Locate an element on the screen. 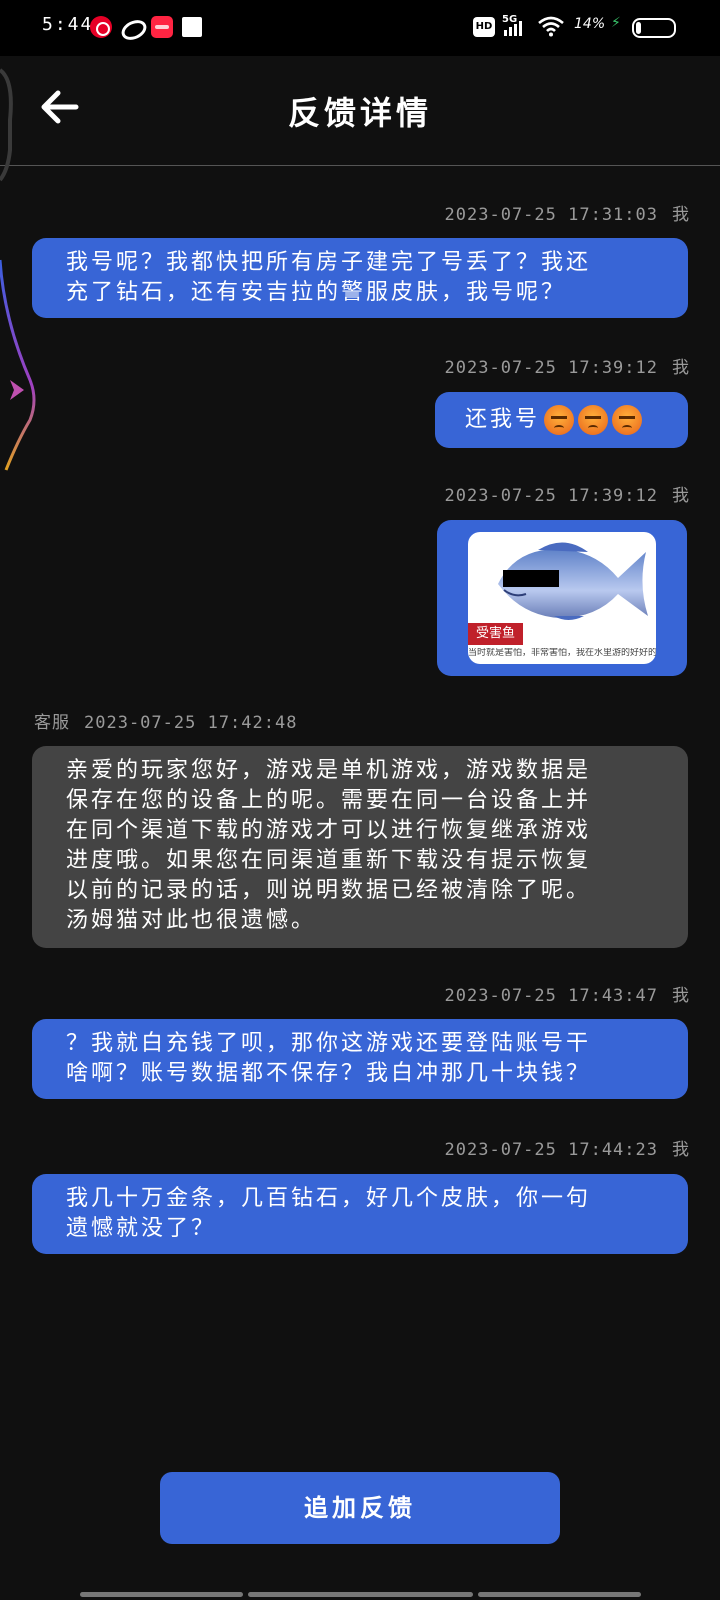 The image size is (720, 1600). message-line: 在同个渠道下载的游戏才可以进行恢复继承游戏 is located at coordinates (329, 830).